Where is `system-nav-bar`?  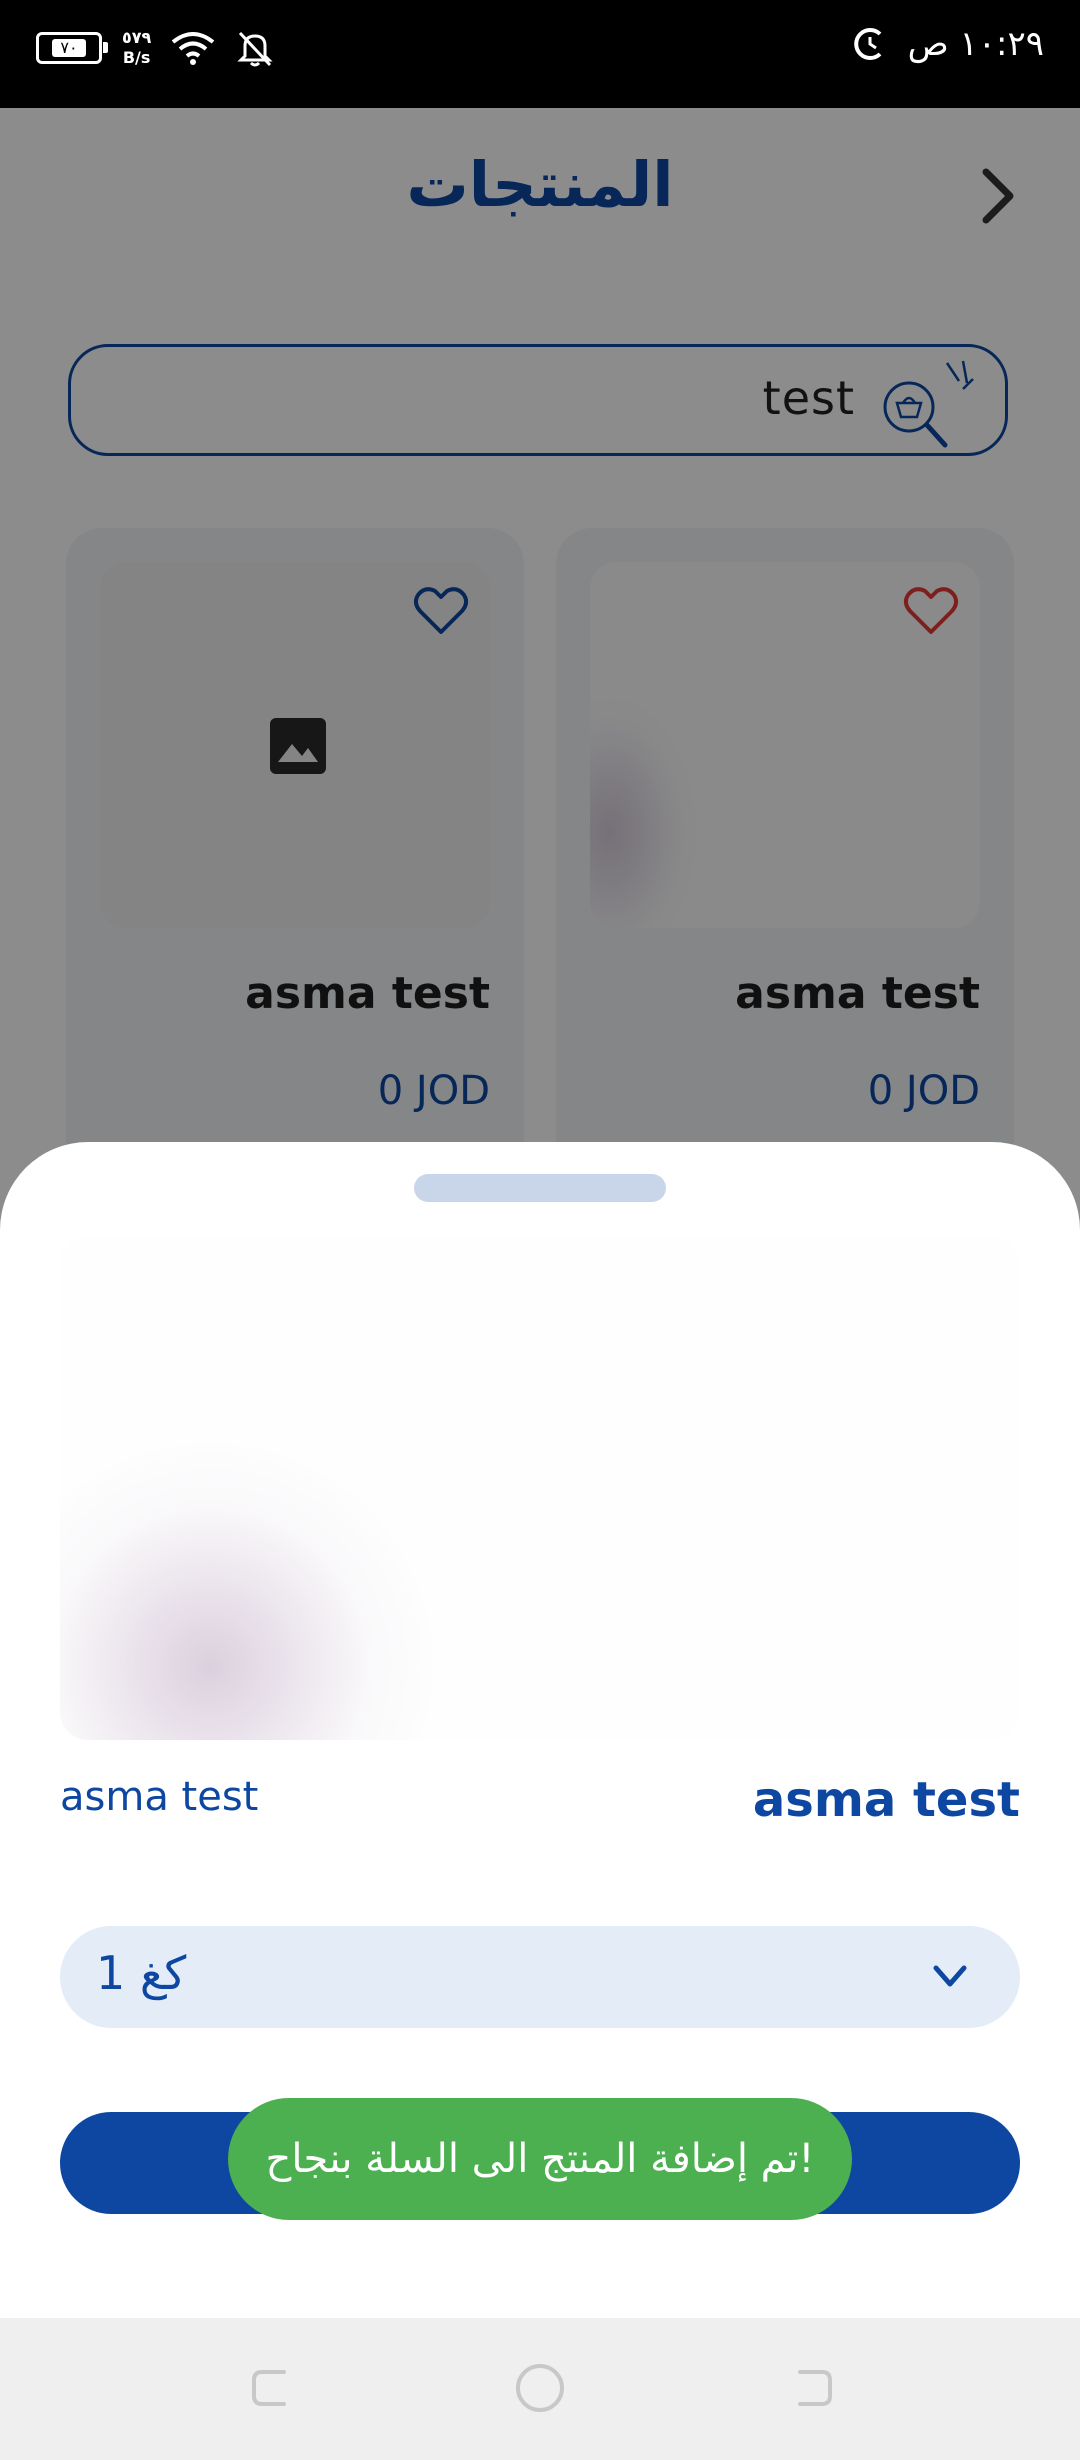 system-nav-bar is located at coordinates (540, 2389).